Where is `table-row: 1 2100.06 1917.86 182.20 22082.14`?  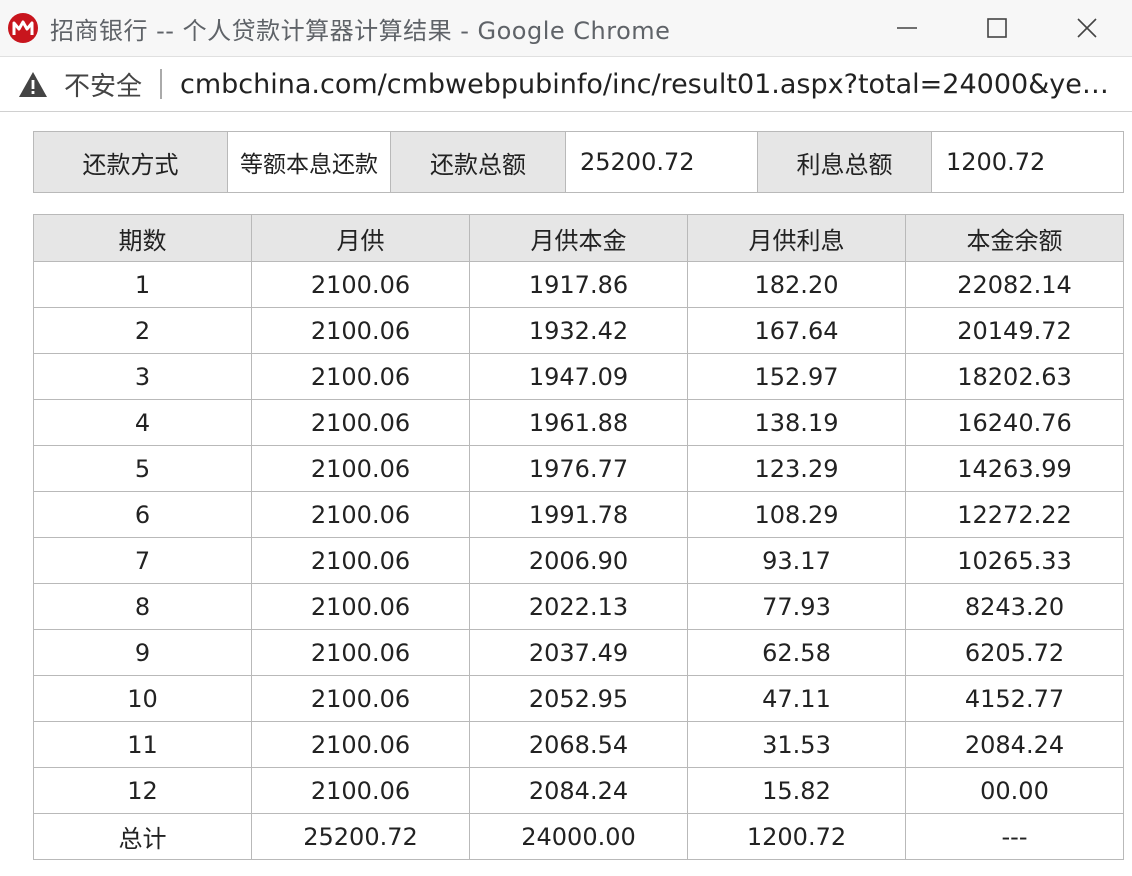 table-row: 1 2100.06 1917.86 182.20 22082.14 is located at coordinates (578, 284).